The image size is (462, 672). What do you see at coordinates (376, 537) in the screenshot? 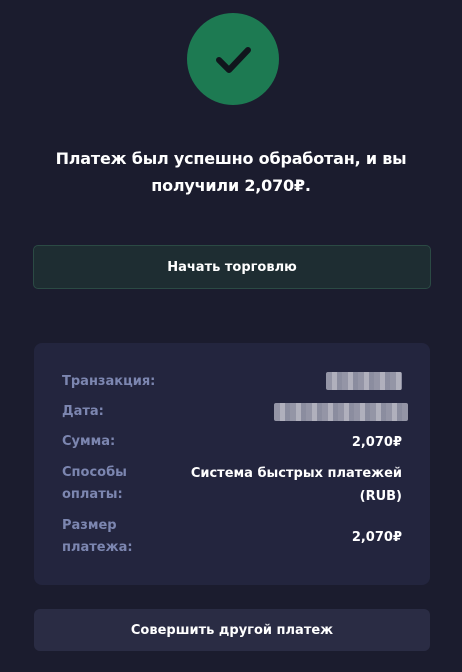
I see `payment-size-value: 2,070₽` at bounding box center [376, 537].